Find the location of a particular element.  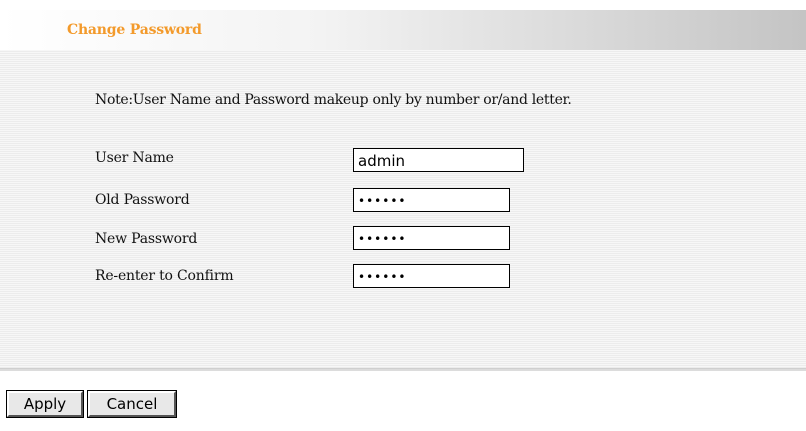

old-password-input is located at coordinates (431, 200).